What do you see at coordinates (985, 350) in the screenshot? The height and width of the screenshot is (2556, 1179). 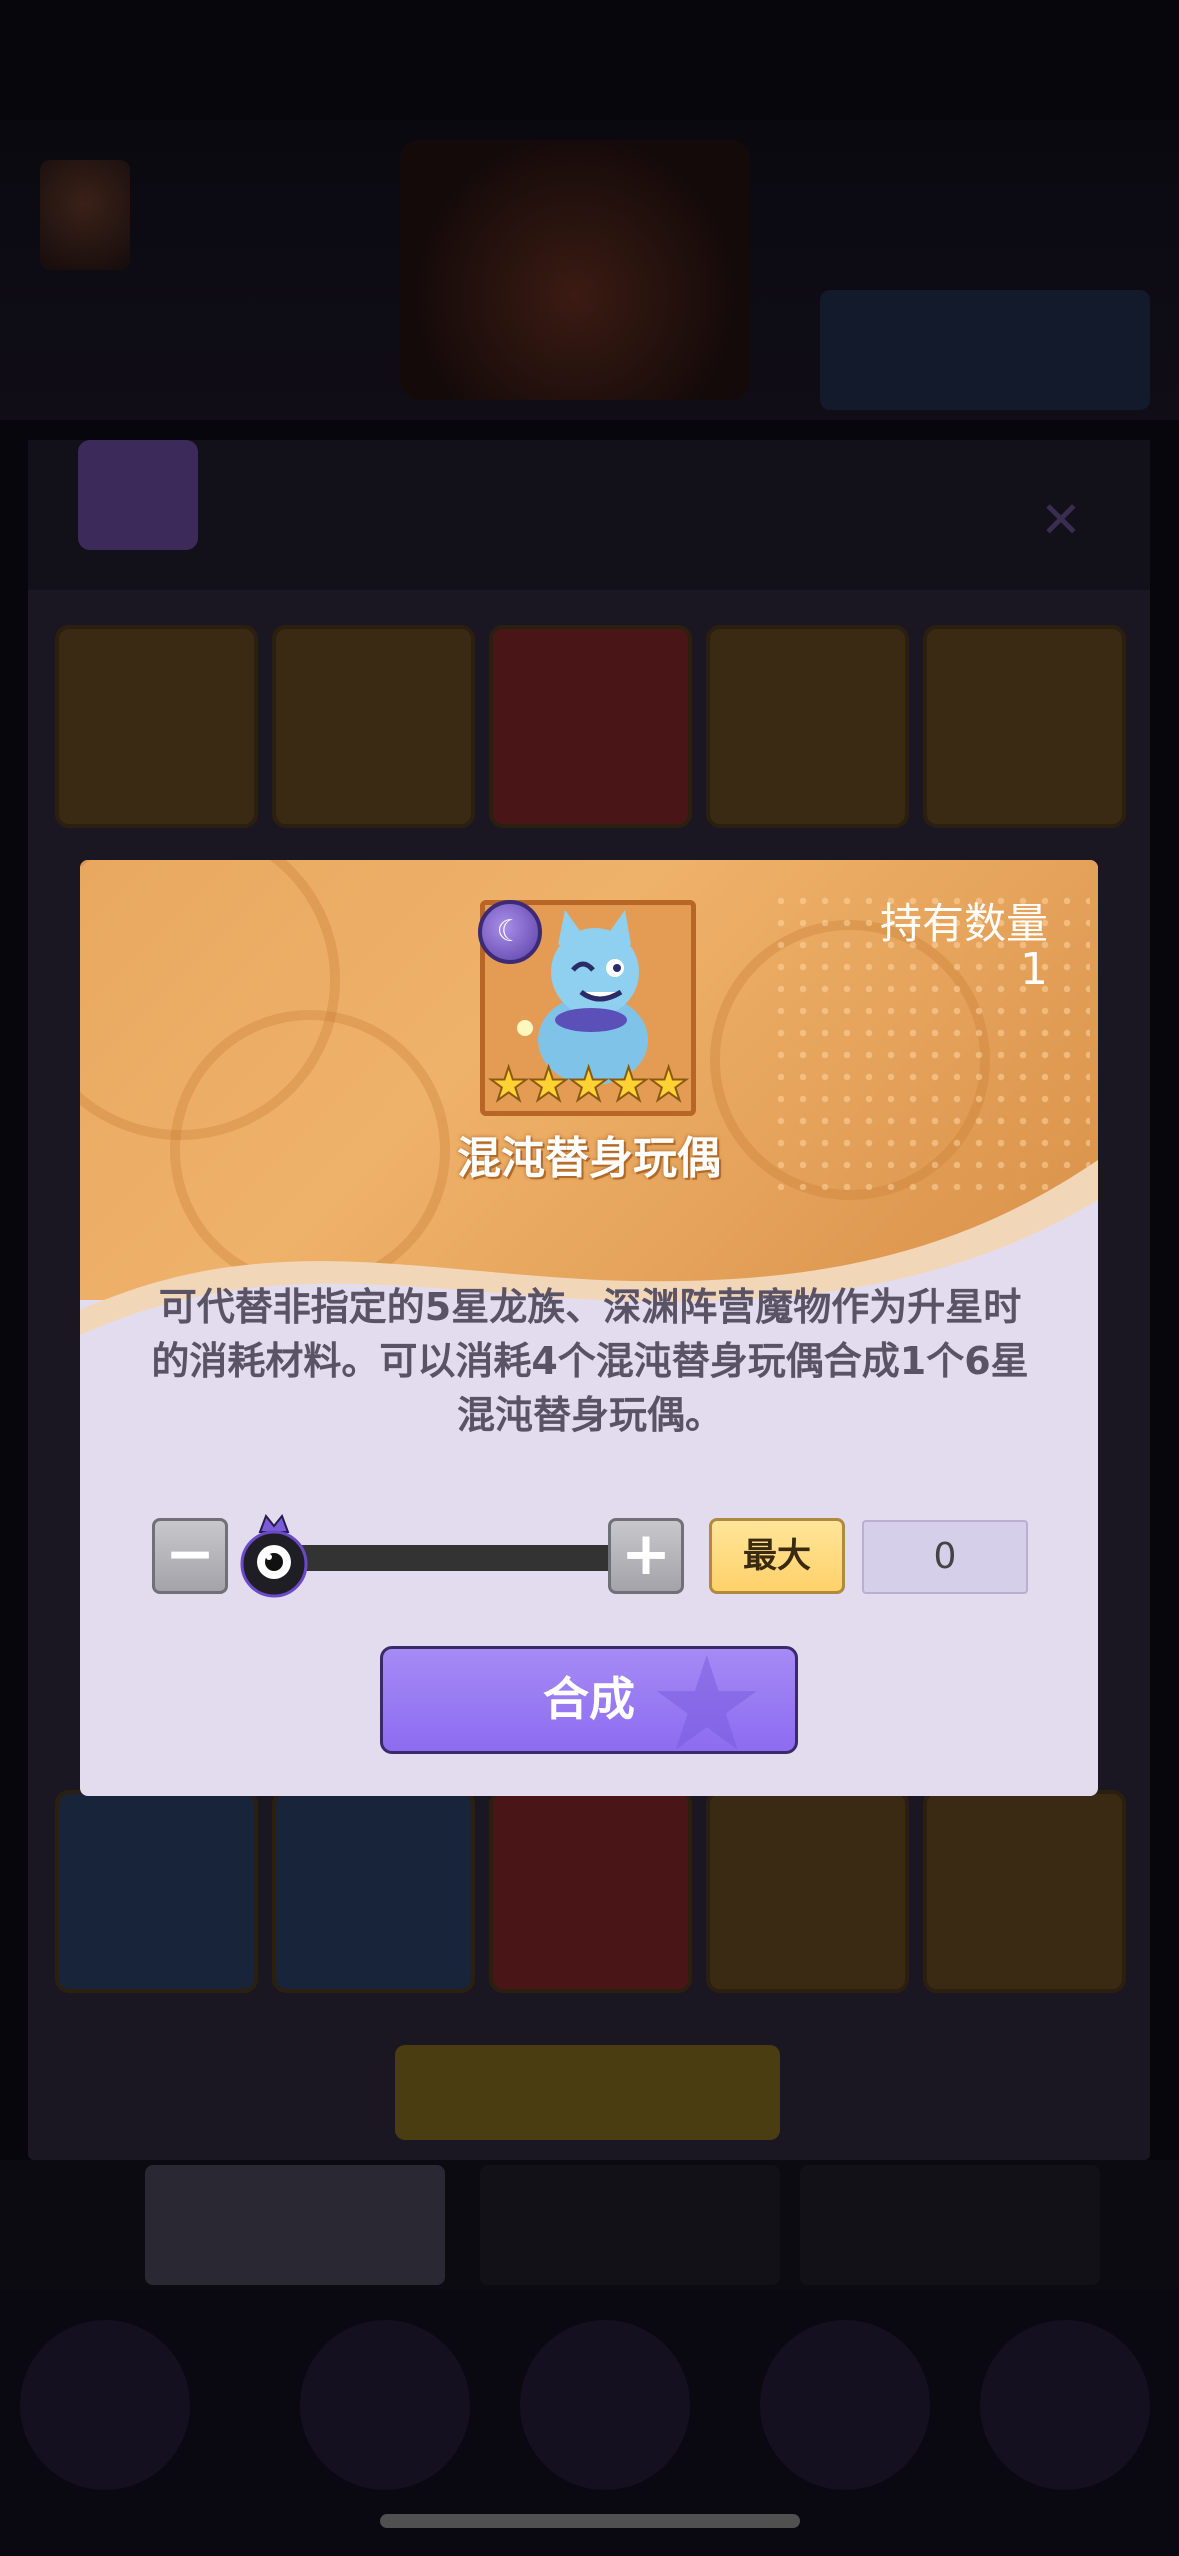 I see `bg-info-panel` at bounding box center [985, 350].